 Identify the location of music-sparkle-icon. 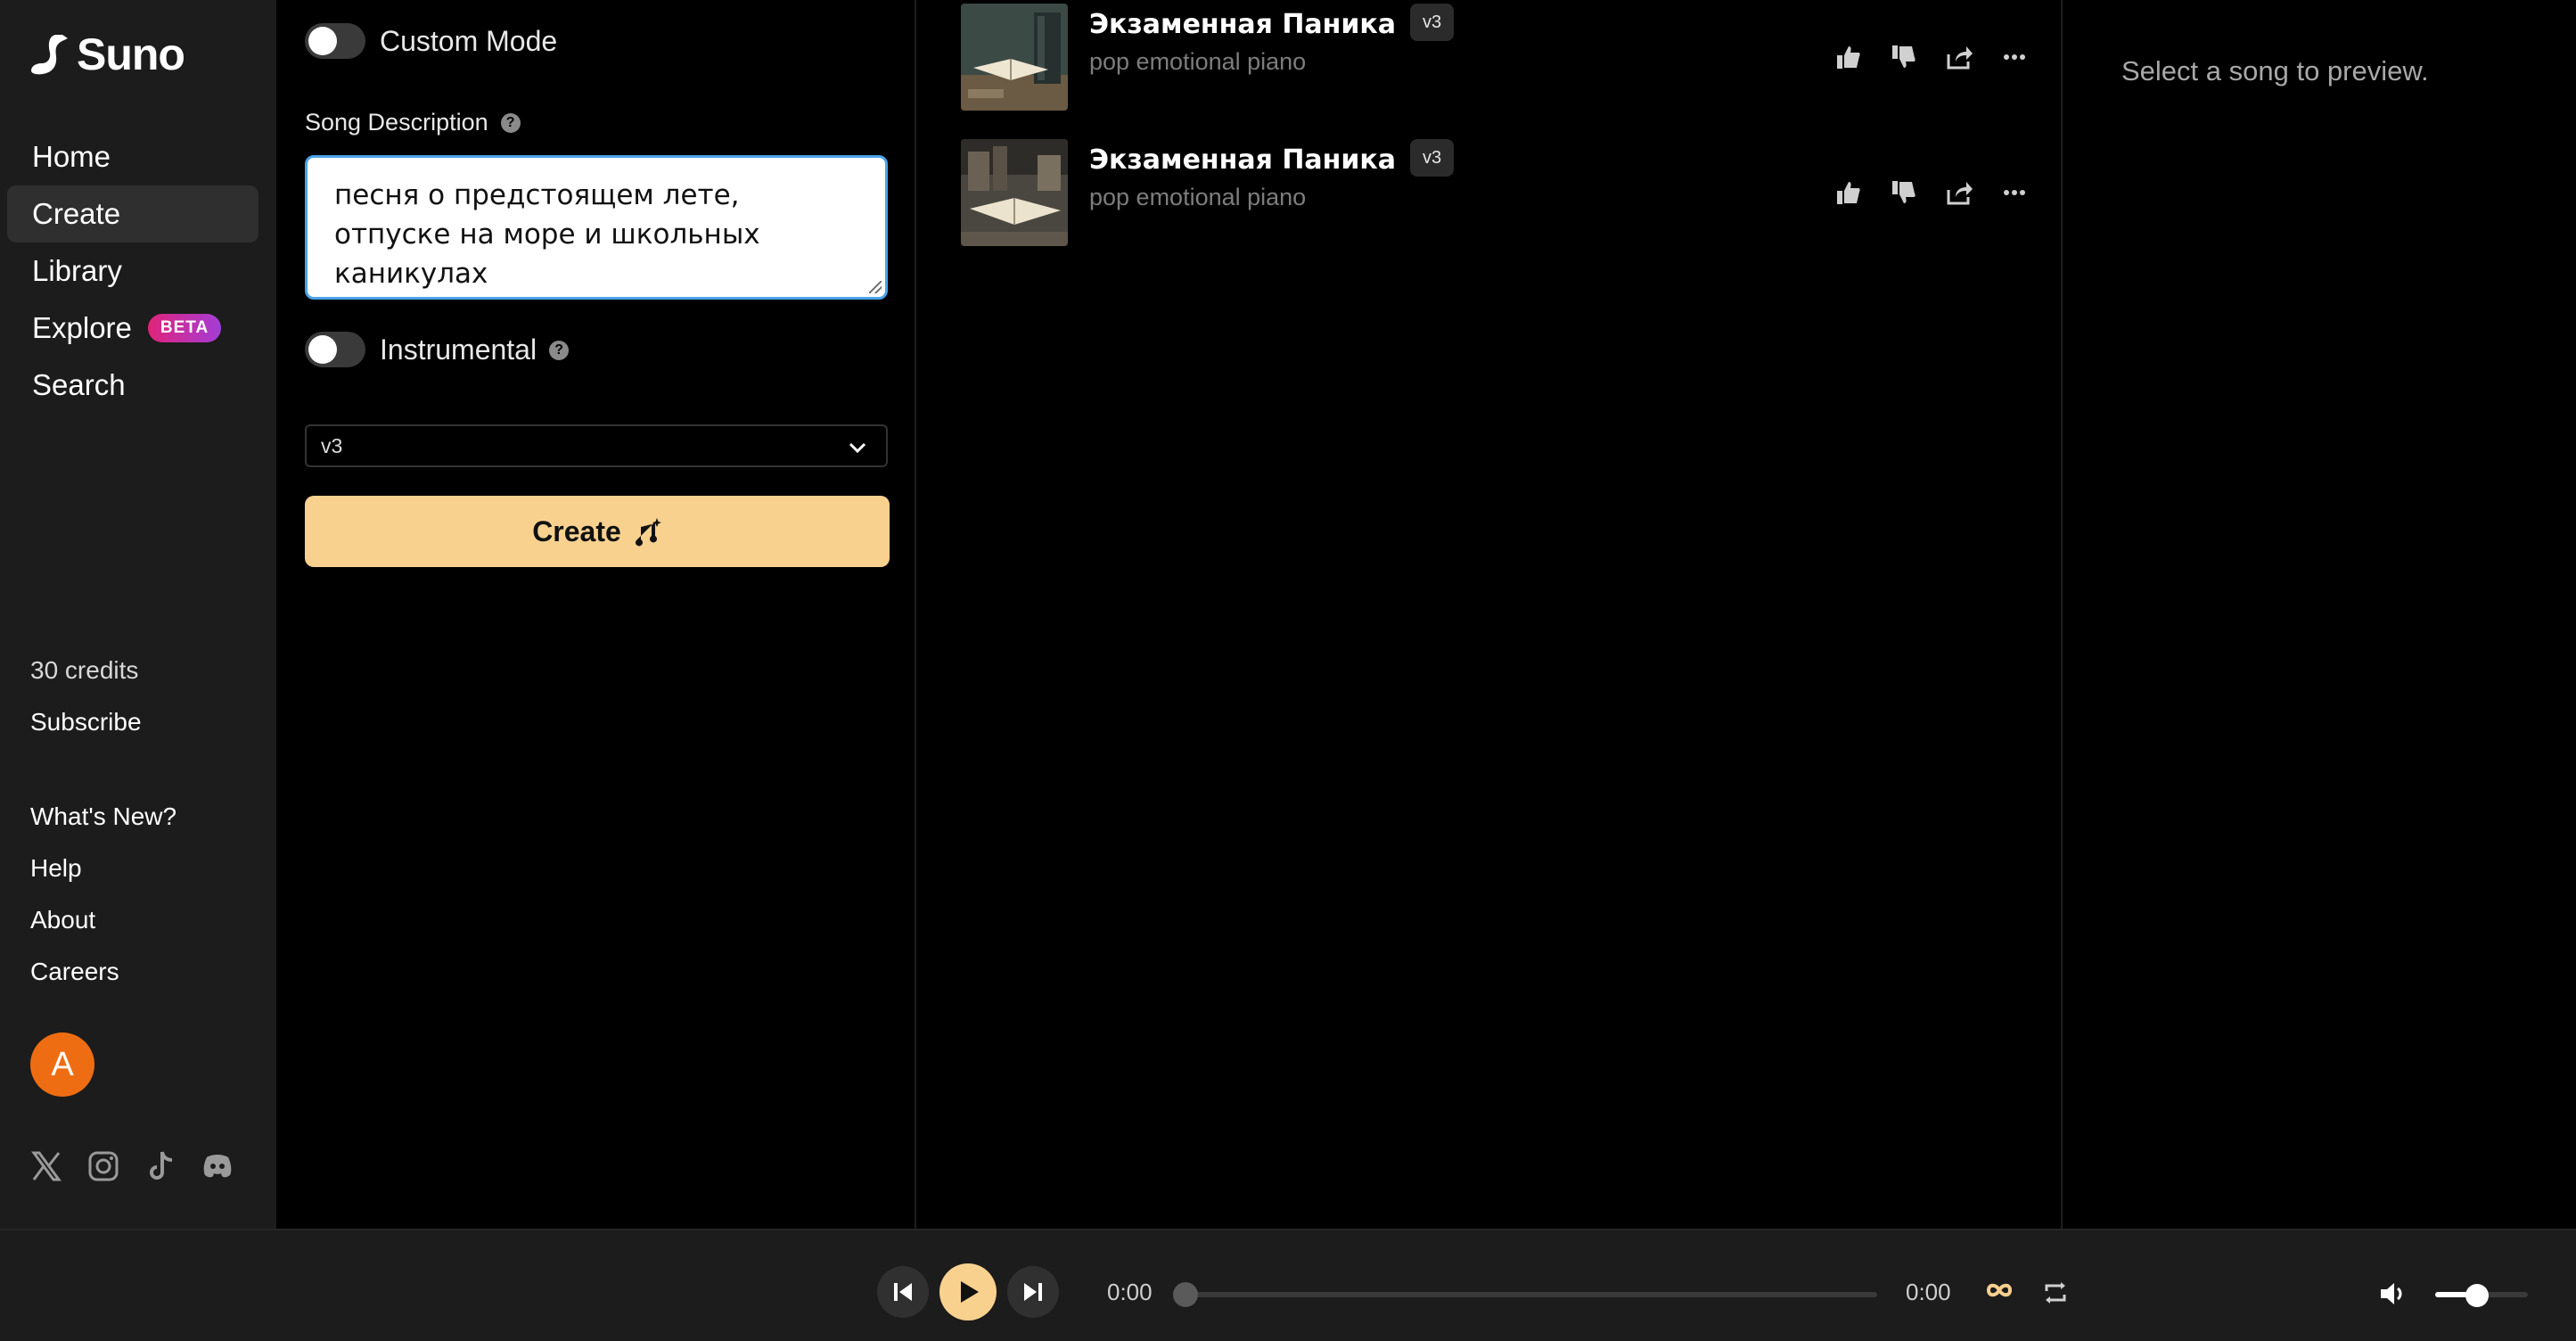
(648, 532).